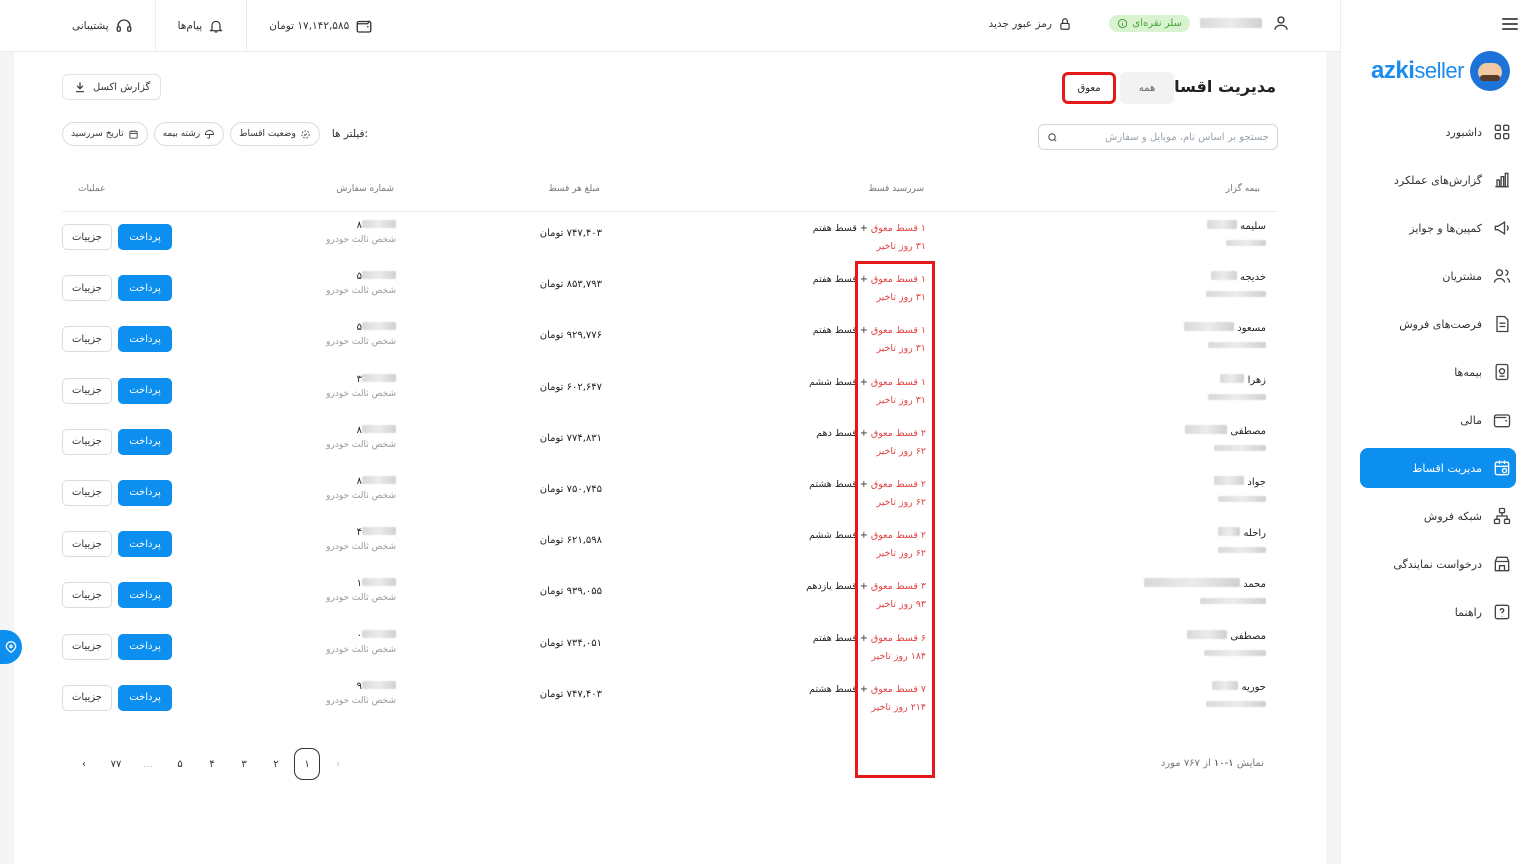  What do you see at coordinates (116, 764) in the screenshot?
I see `page-button: ۷۷` at bounding box center [116, 764].